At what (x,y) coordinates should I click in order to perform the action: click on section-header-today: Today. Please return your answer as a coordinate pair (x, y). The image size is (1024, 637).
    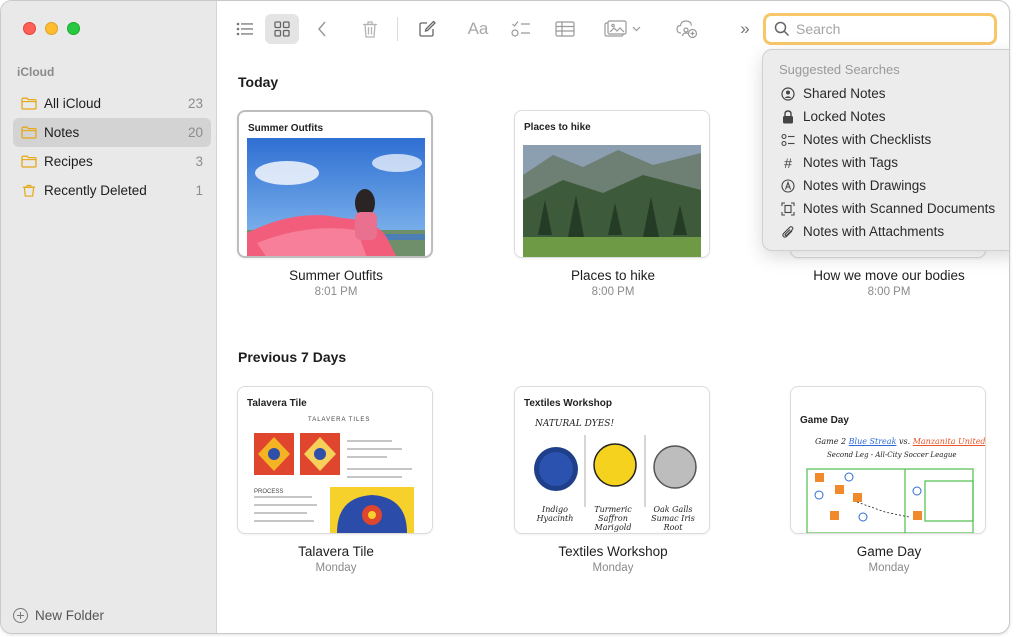
    Looking at the image, I should click on (258, 82).